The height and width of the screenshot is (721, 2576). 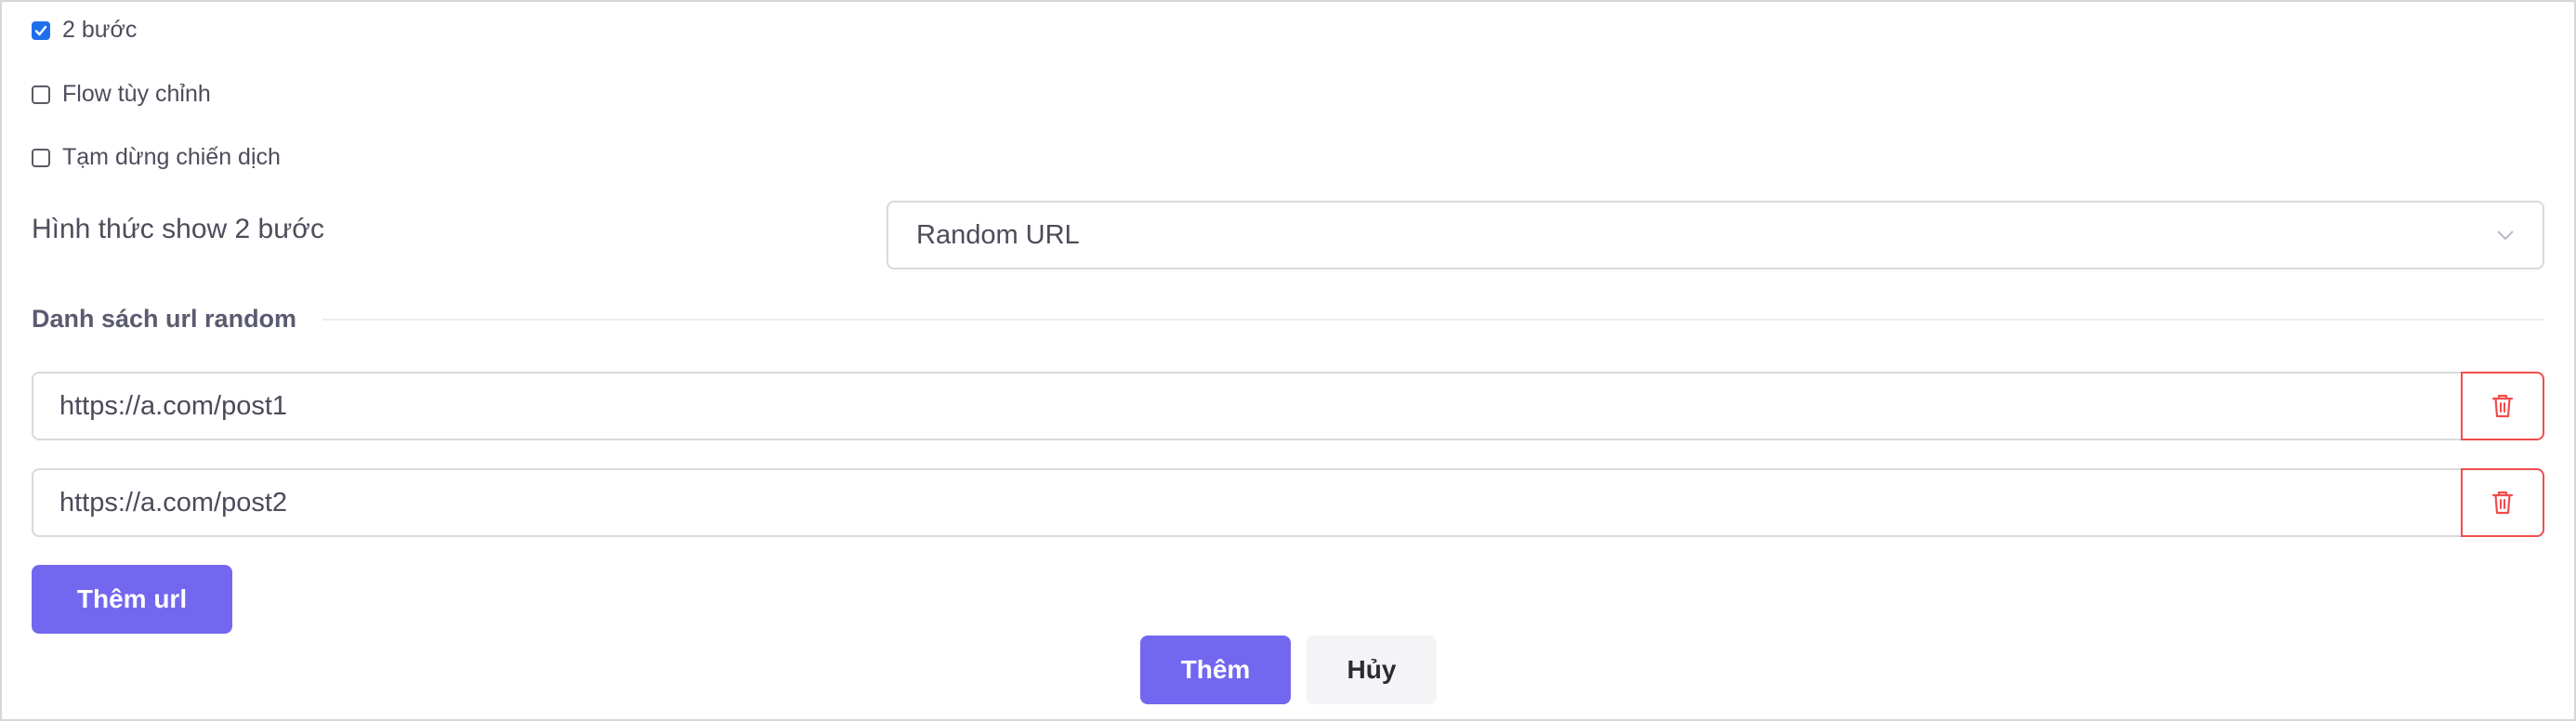 What do you see at coordinates (1715, 235) in the screenshot?
I see `display-mode-select: Random URL` at bounding box center [1715, 235].